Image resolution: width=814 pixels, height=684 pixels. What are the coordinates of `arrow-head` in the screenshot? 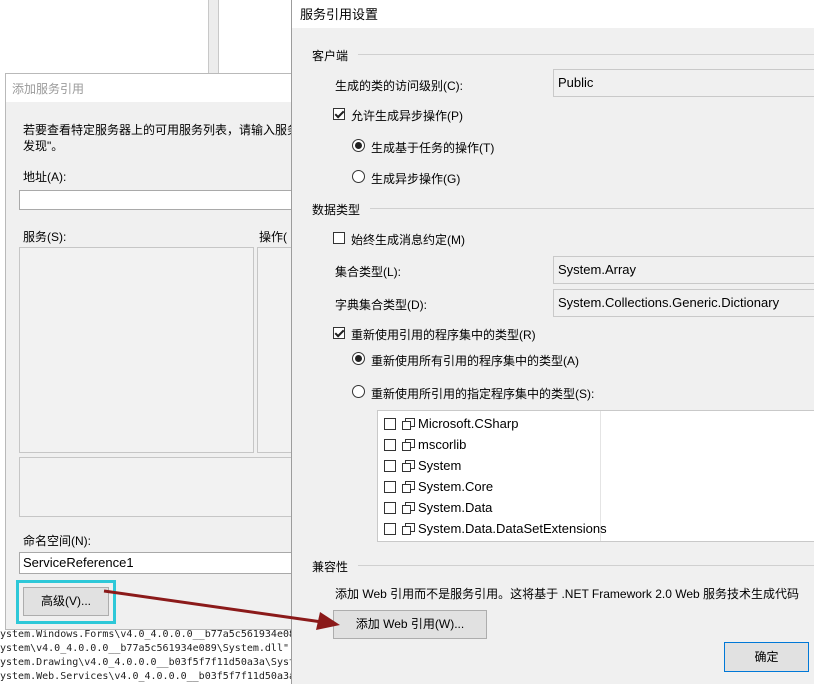 It's located at (328, 621).